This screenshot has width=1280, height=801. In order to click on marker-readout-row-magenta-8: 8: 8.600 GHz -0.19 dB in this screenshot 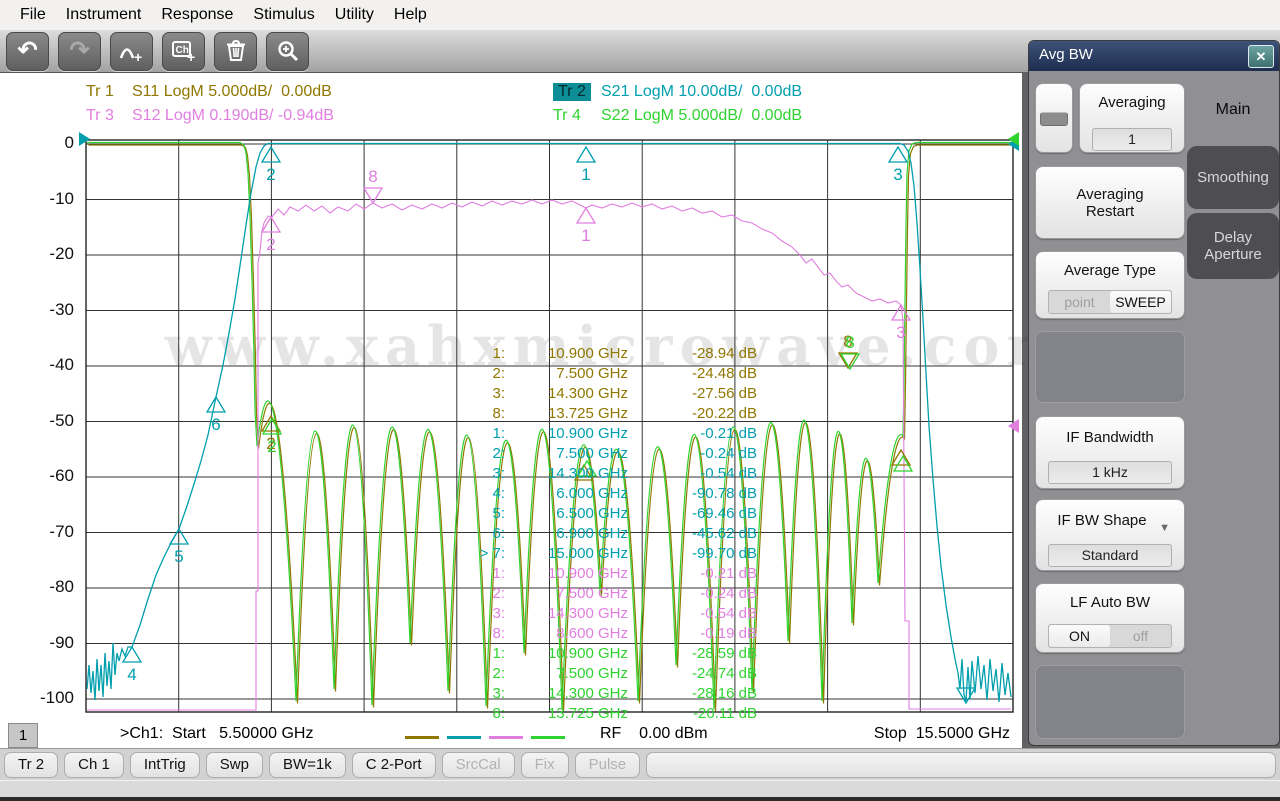, I will do `click(378, 635)`.